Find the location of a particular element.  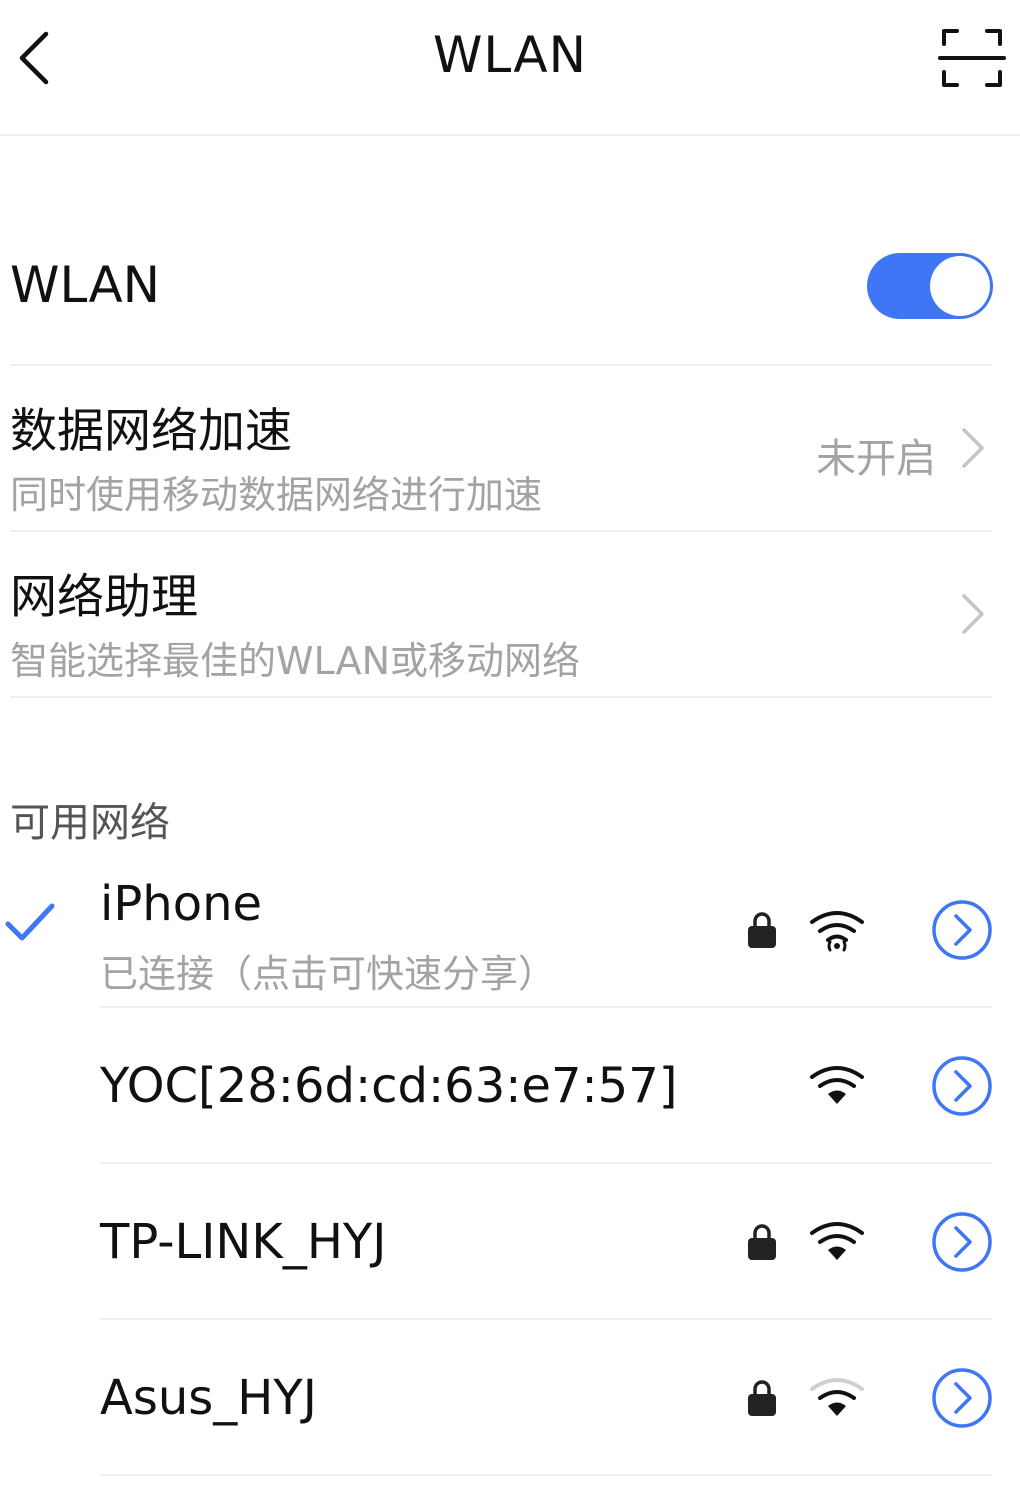

network-row-tp-link: TP-LINK_HYJ is located at coordinates (510, 1242).